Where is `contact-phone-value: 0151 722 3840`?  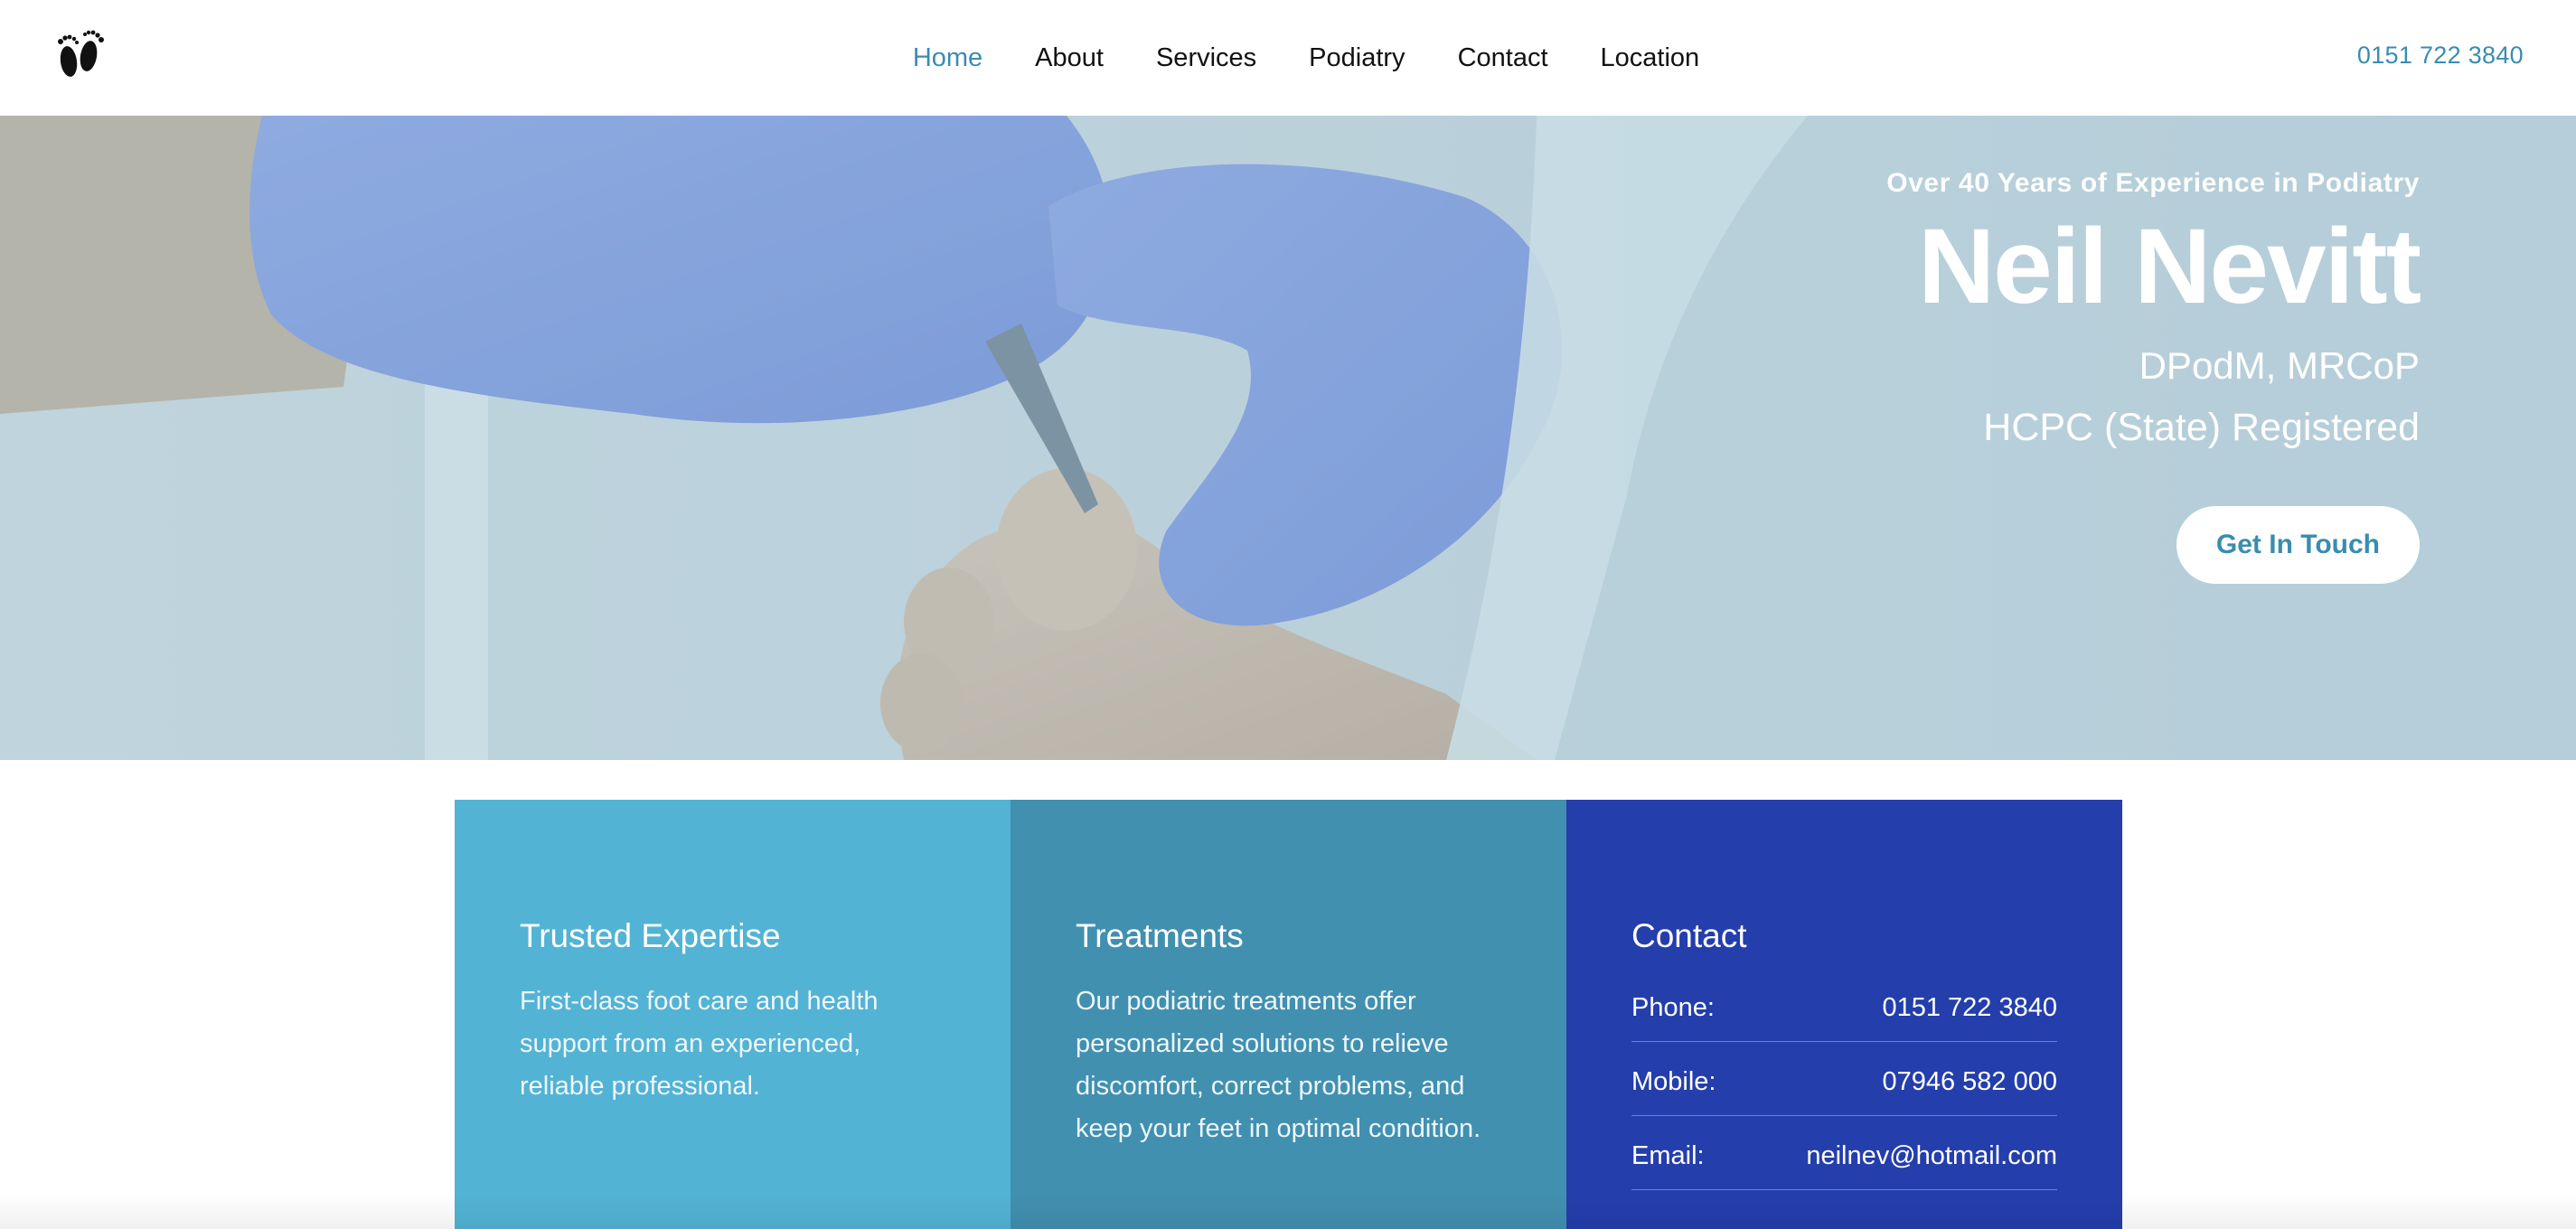
contact-phone-value: 0151 722 3840 is located at coordinates (1969, 1008).